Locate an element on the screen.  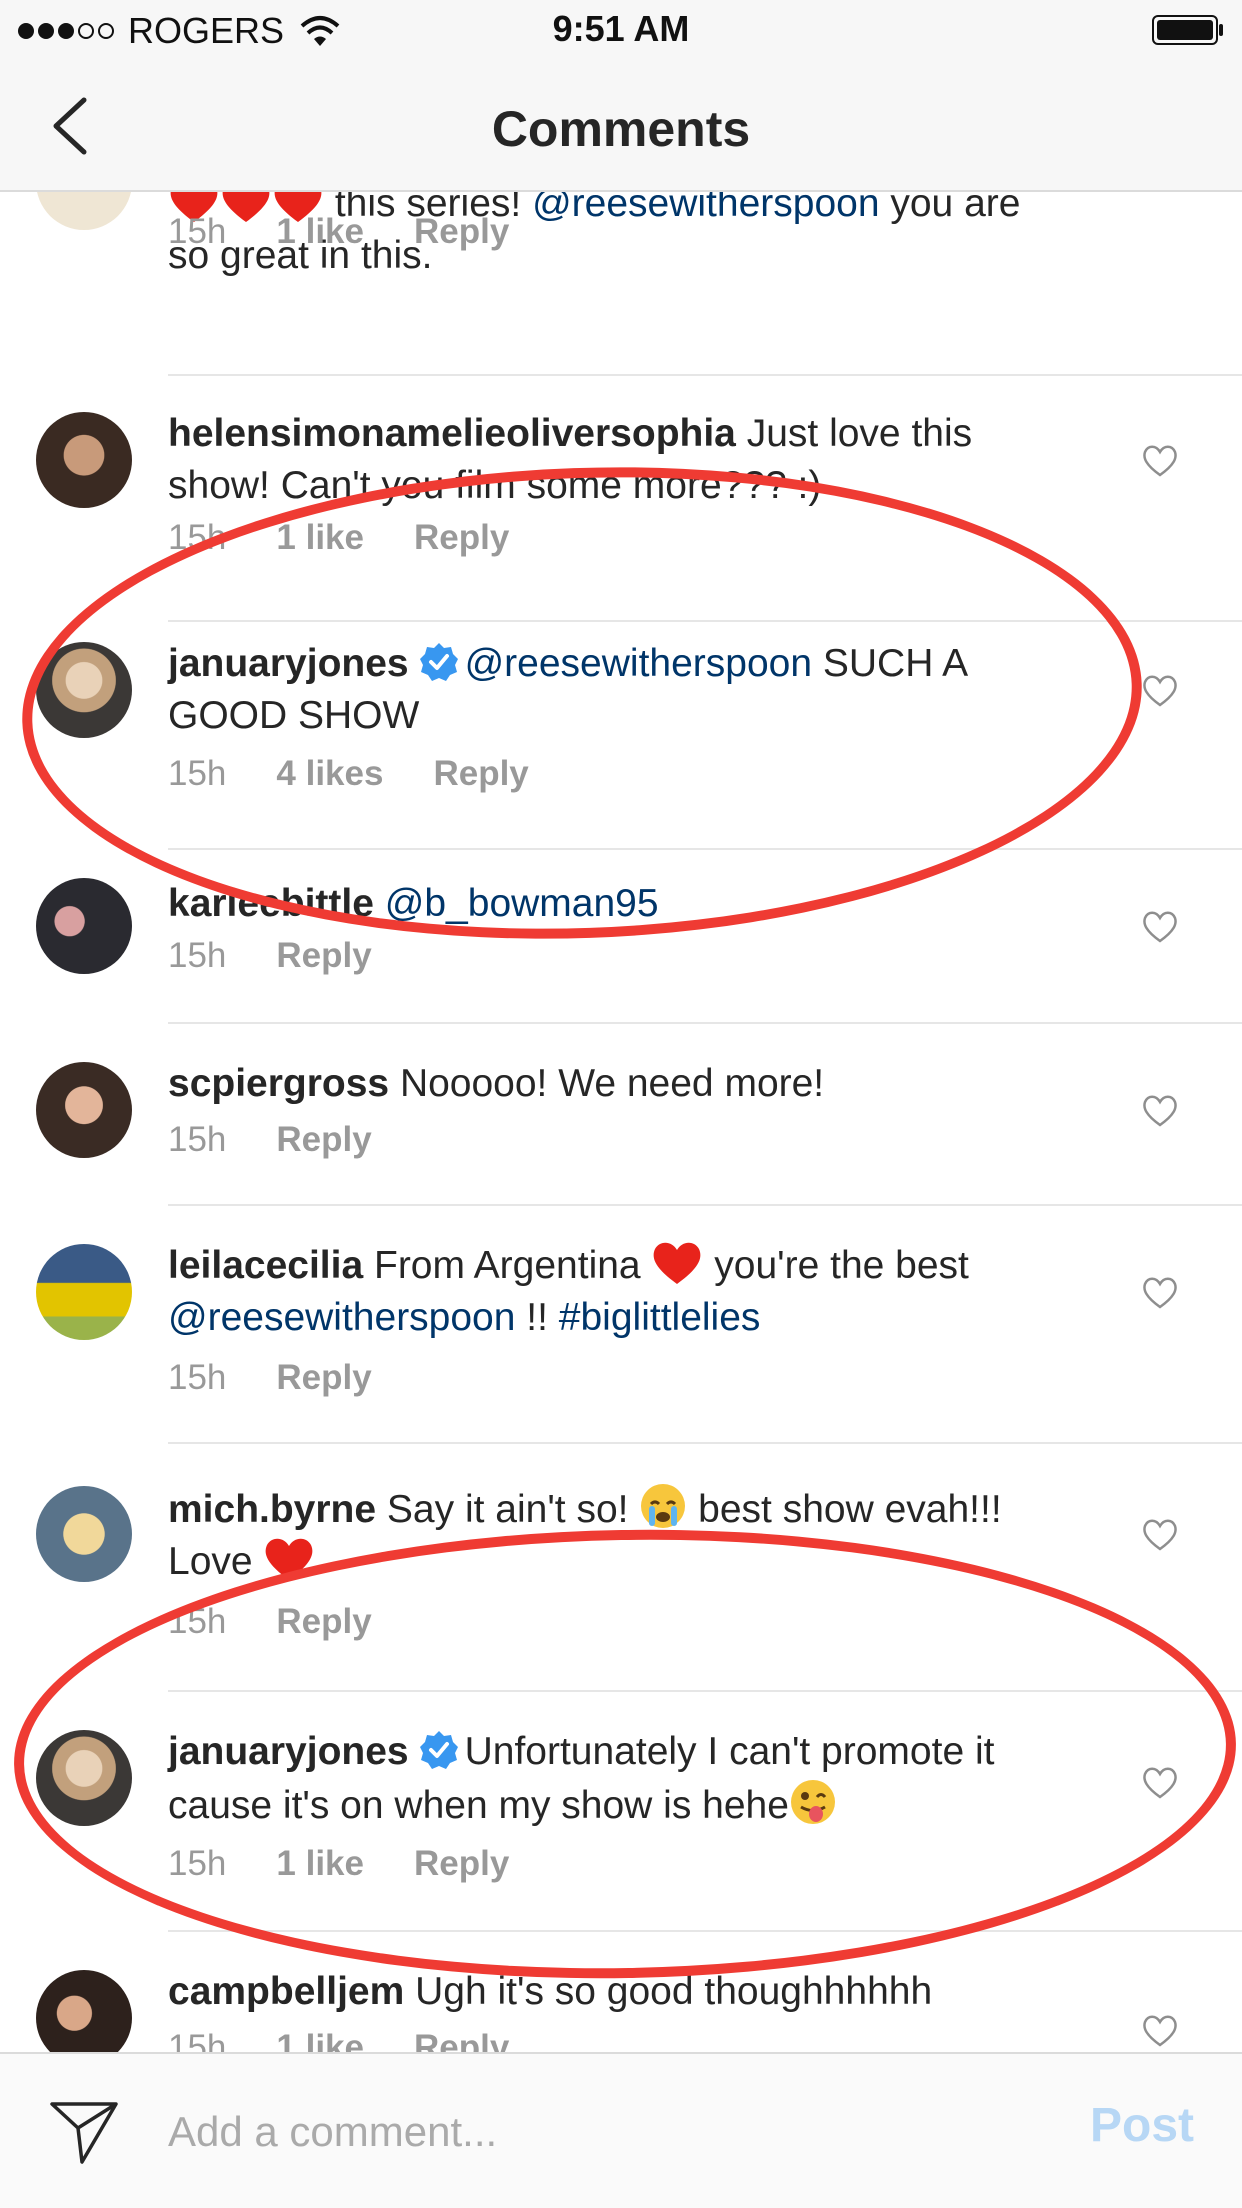
post-button: Post is located at coordinates (1142, 2125).